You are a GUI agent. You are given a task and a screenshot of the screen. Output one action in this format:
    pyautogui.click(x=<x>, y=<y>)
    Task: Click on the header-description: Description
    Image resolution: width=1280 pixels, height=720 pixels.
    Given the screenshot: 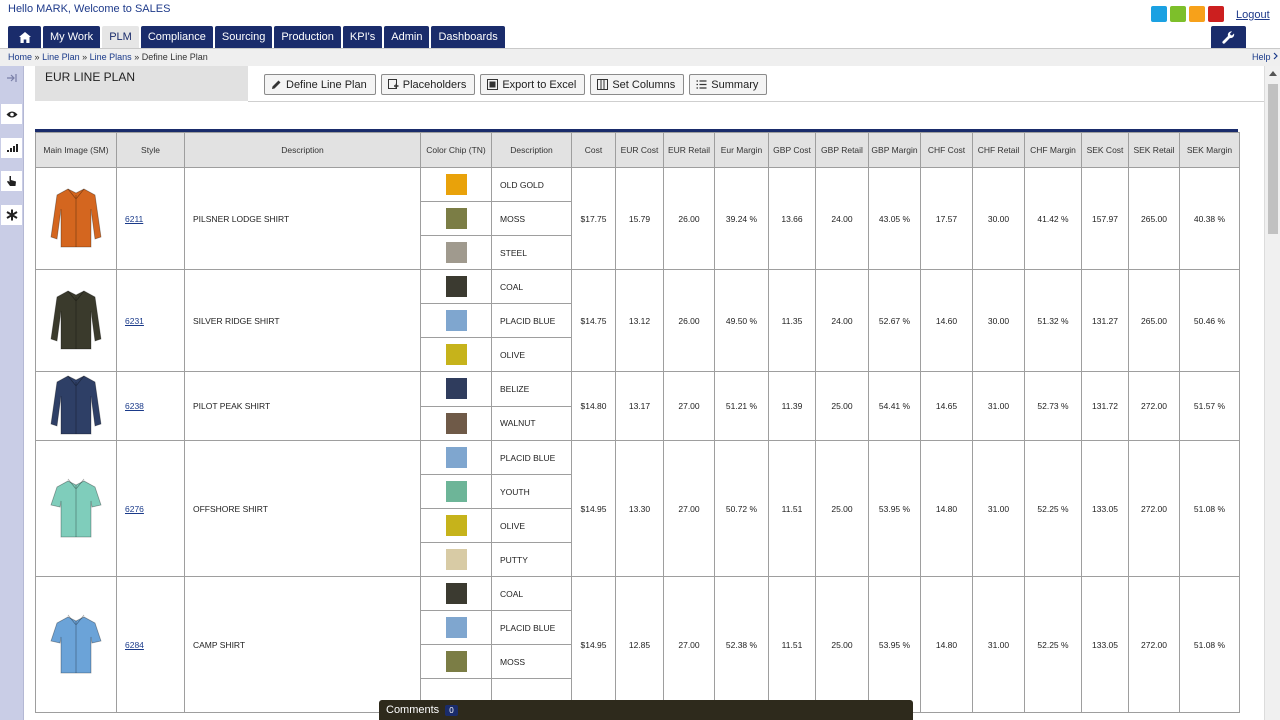 What is the action you would take?
    pyautogui.click(x=302, y=150)
    